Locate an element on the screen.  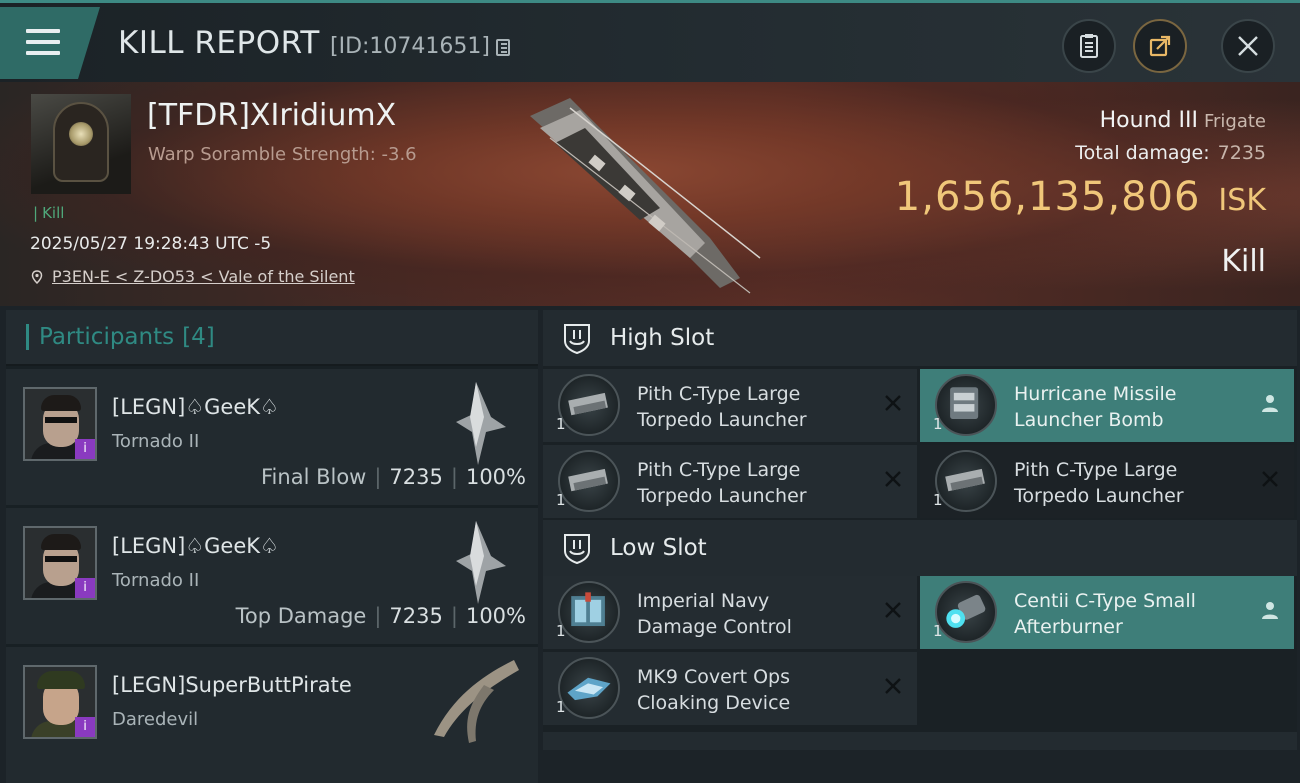
share-icon is located at coordinates (1160, 46).